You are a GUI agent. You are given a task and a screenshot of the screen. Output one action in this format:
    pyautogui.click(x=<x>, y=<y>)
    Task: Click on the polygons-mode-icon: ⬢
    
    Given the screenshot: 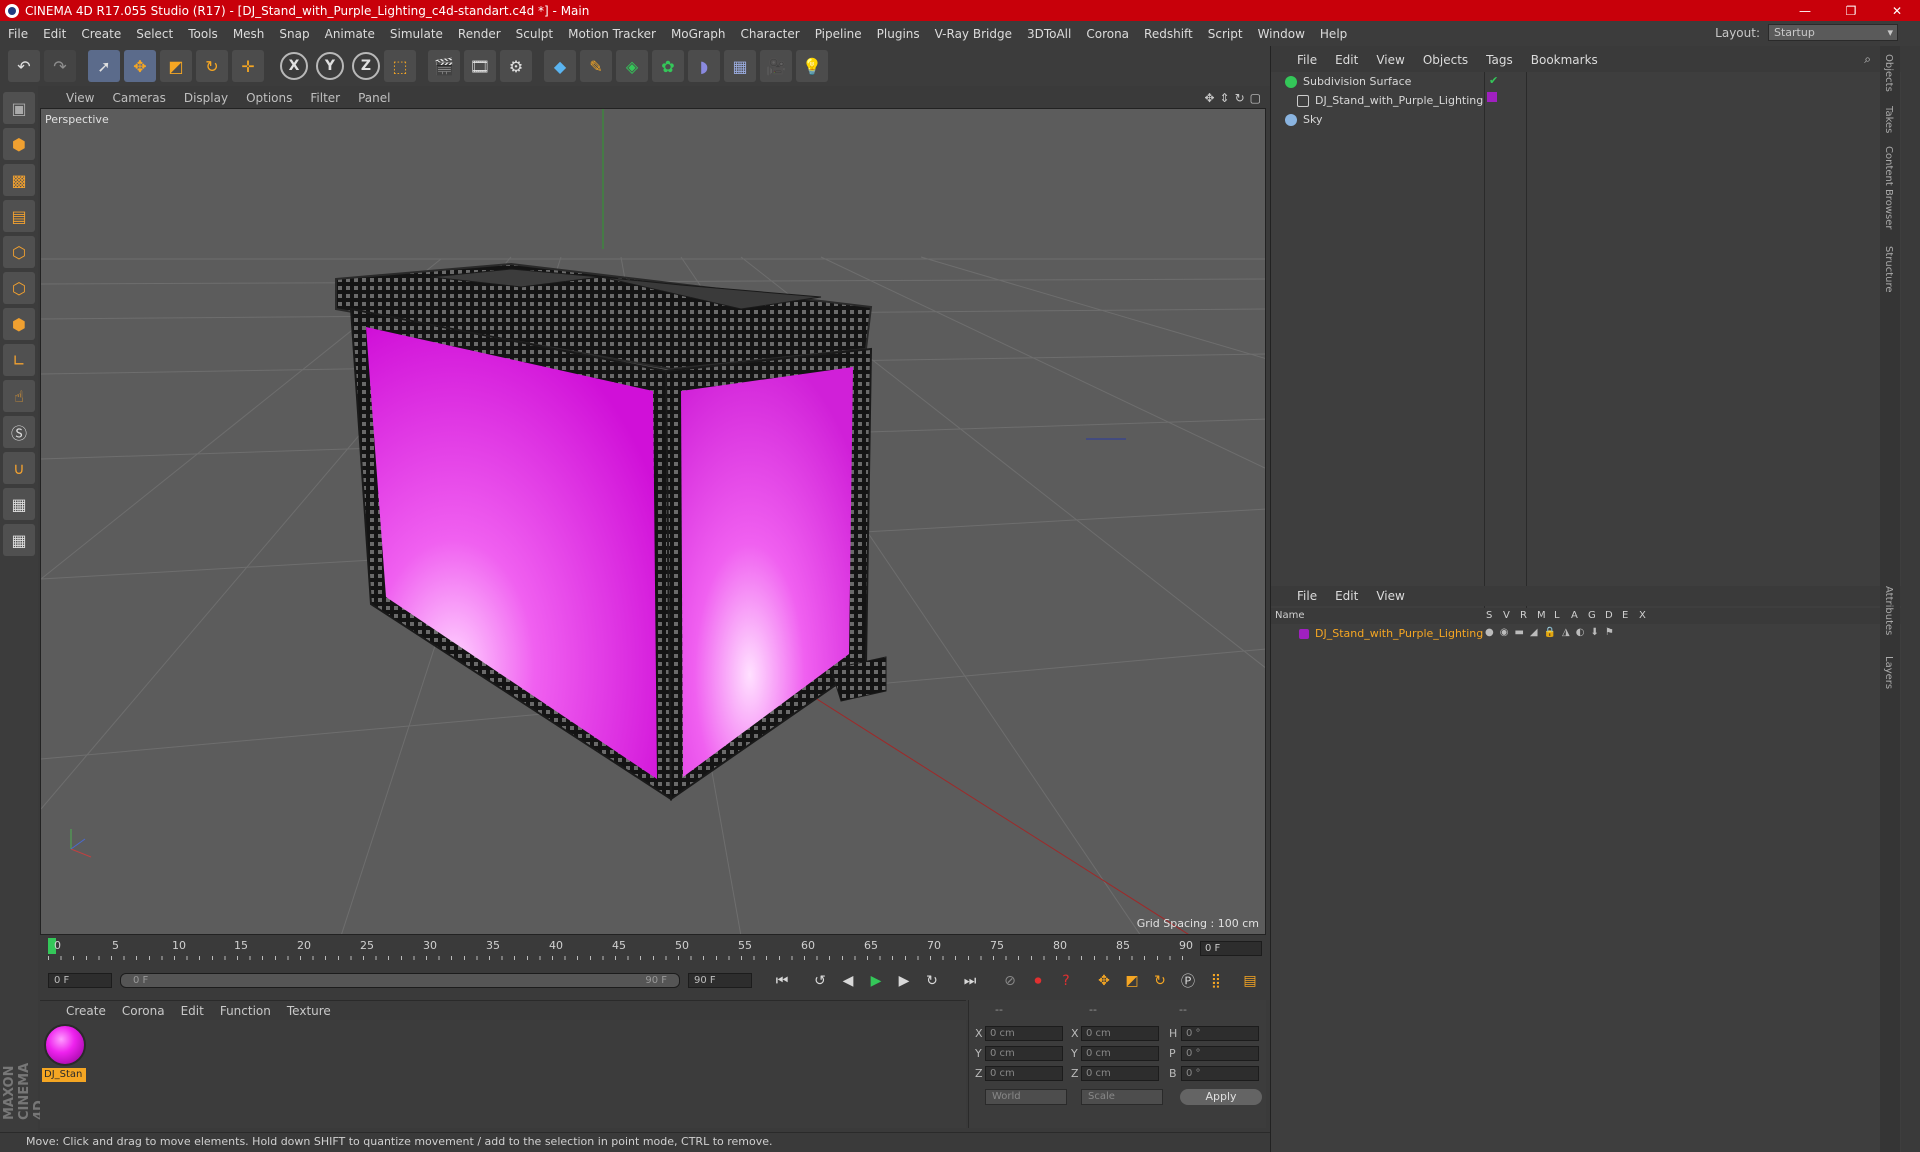 What is the action you would take?
    pyautogui.click(x=19, y=324)
    